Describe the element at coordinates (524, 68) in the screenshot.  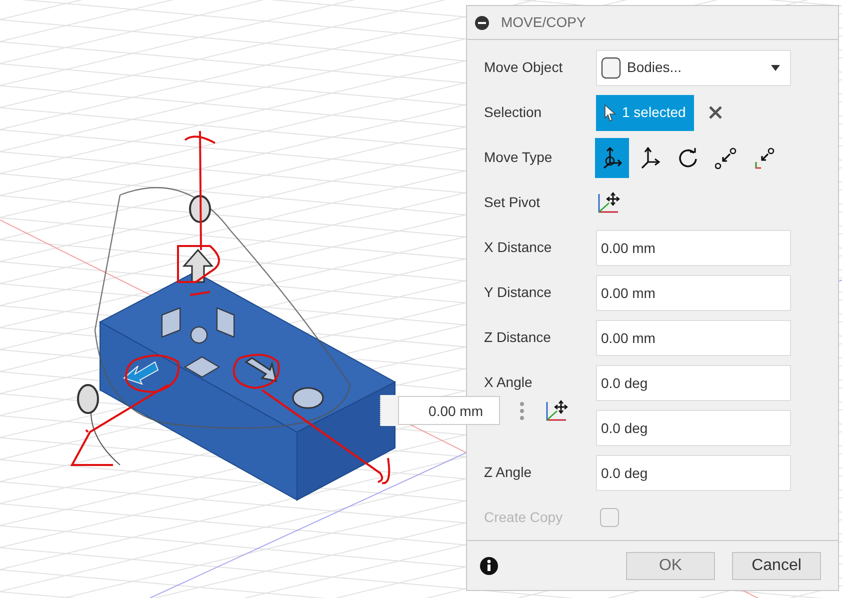
I see `field-label: Move Object` at that location.